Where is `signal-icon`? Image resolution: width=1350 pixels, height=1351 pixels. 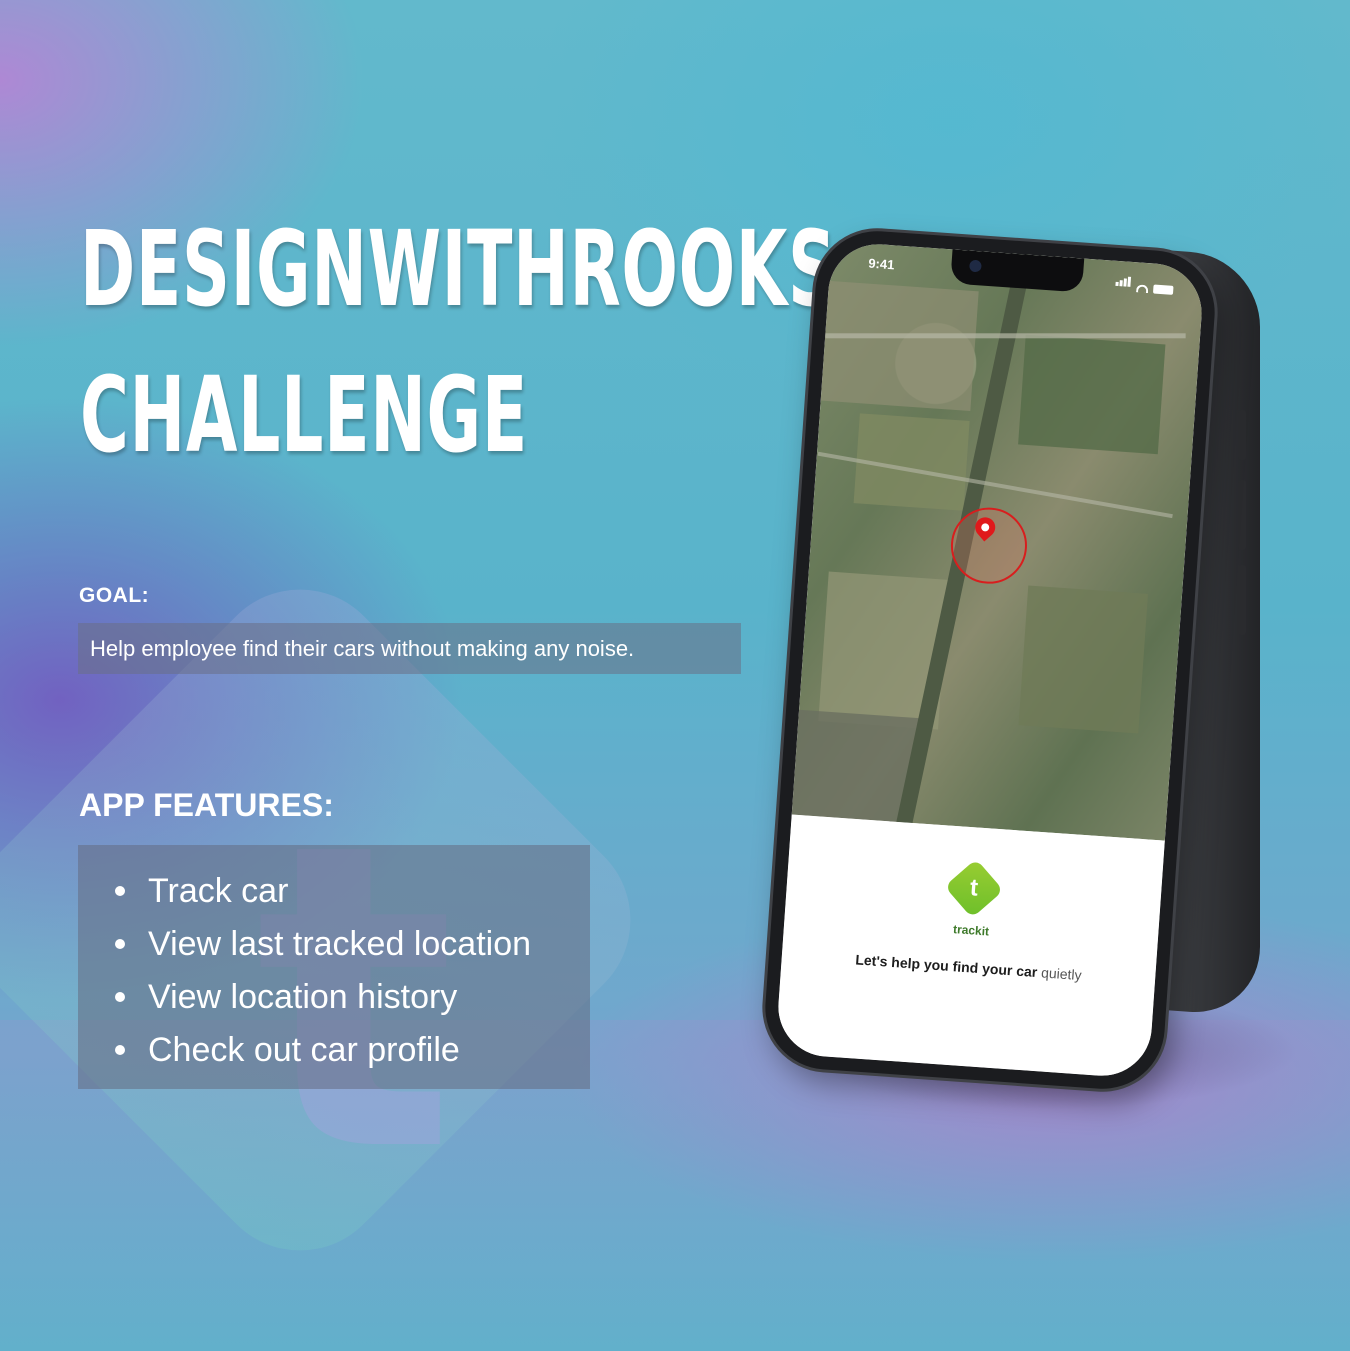 signal-icon is located at coordinates (1123, 282).